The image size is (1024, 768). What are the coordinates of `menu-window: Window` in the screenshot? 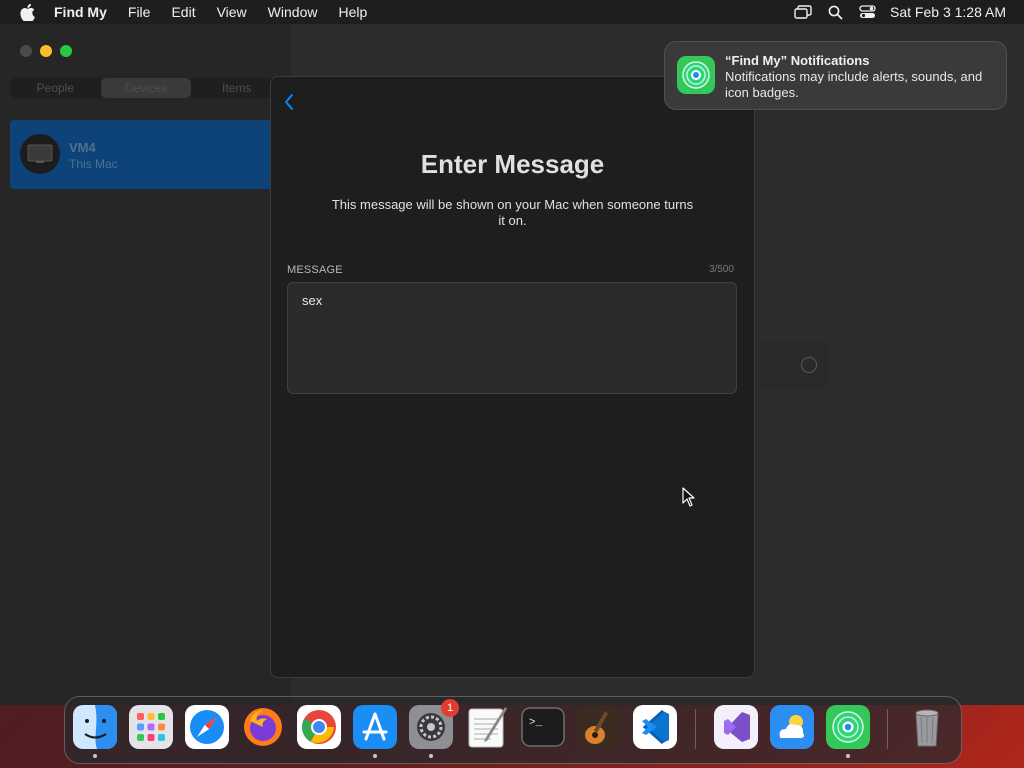 It's located at (293, 12).